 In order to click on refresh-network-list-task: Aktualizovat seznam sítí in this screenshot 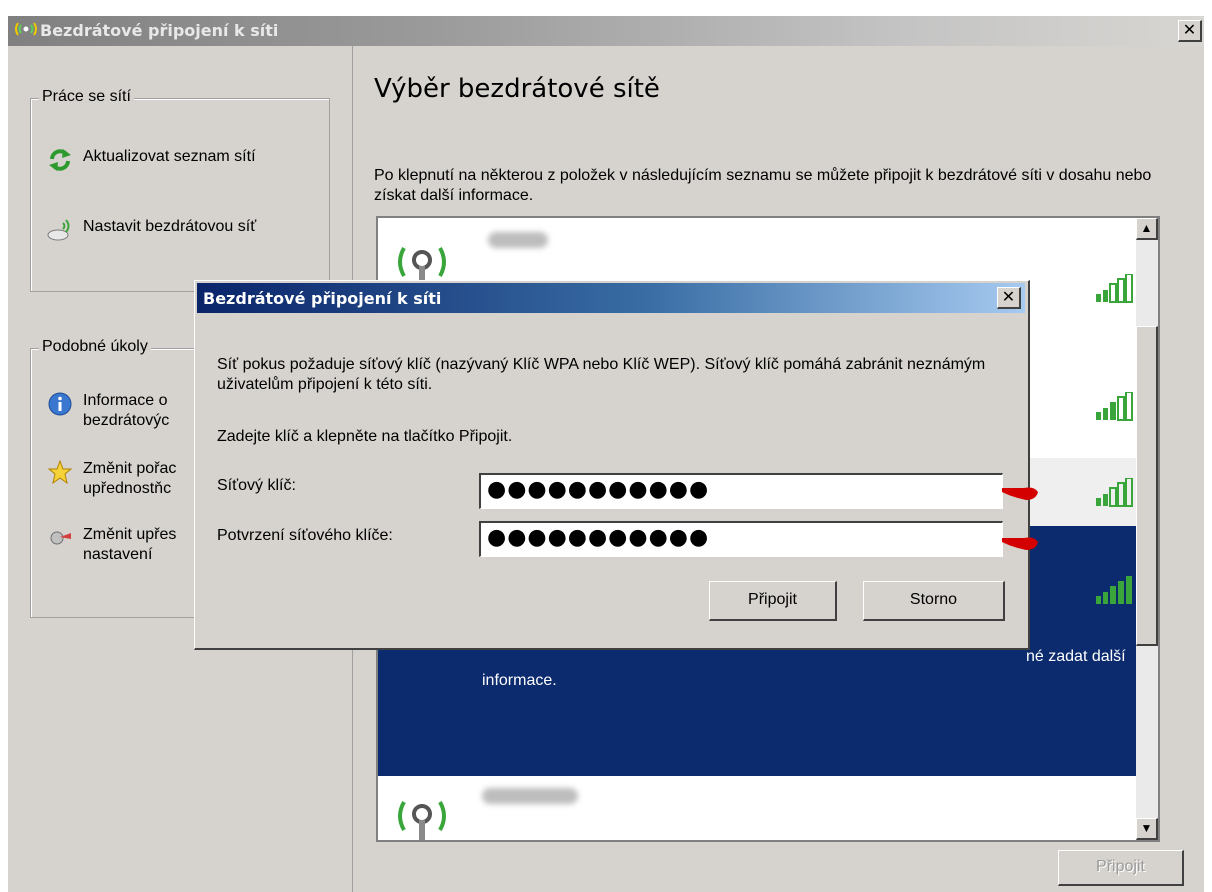, I will do `click(151, 160)`.